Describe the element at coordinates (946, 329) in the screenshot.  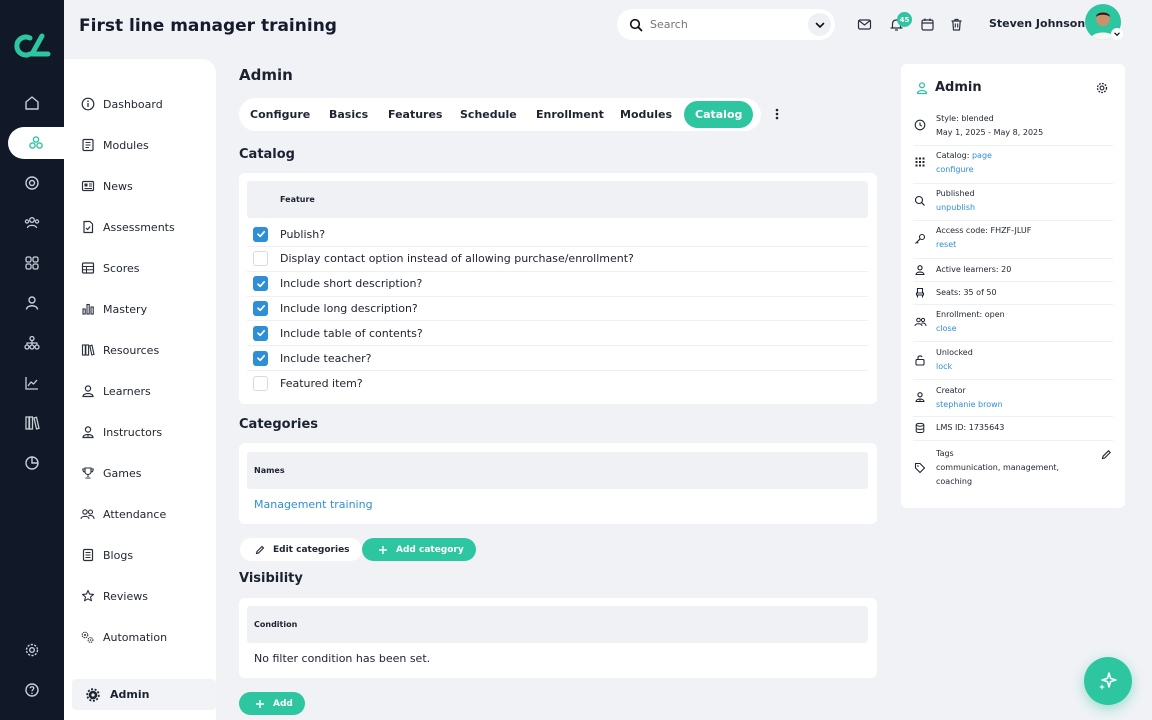
I see `close-enrollment-link: close` at that location.